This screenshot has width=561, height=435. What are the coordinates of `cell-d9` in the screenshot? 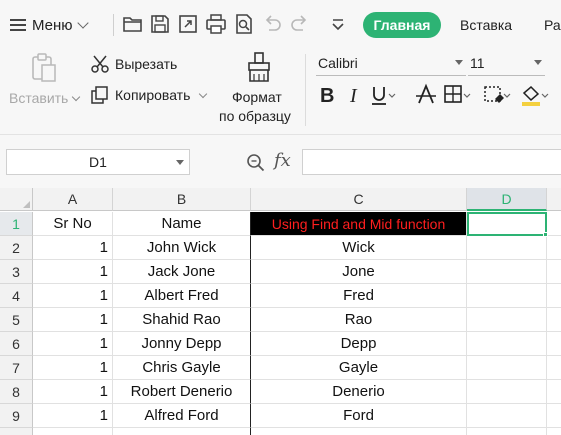 It's located at (507, 416).